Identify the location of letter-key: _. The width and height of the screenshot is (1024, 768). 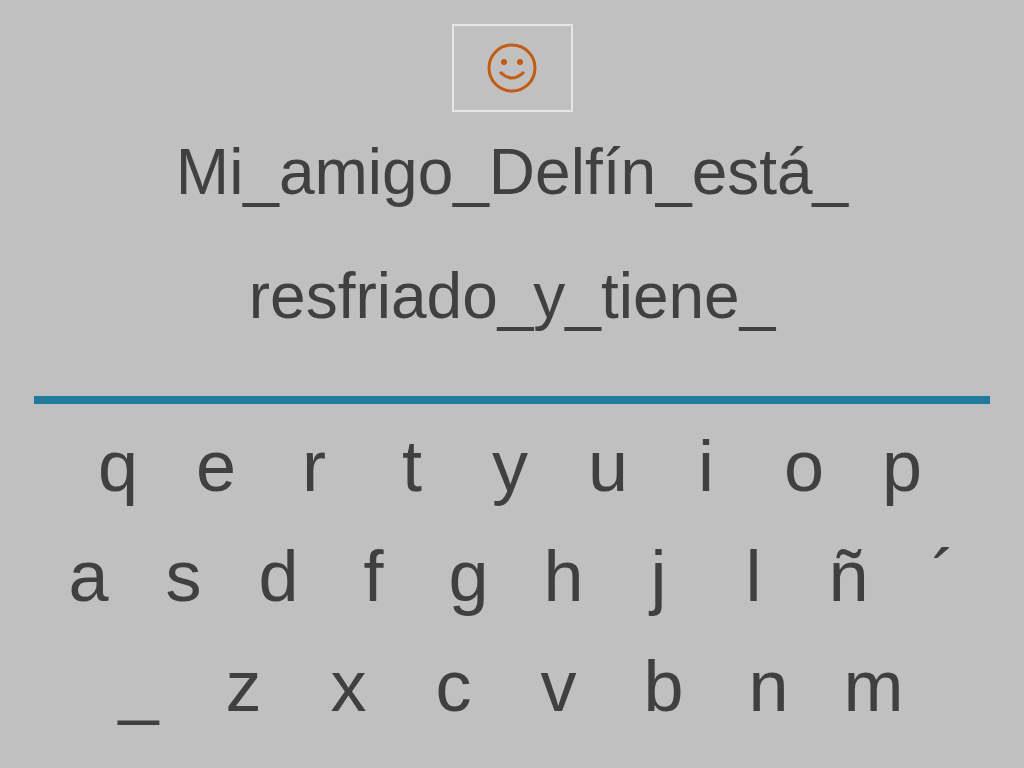
(138, 686).